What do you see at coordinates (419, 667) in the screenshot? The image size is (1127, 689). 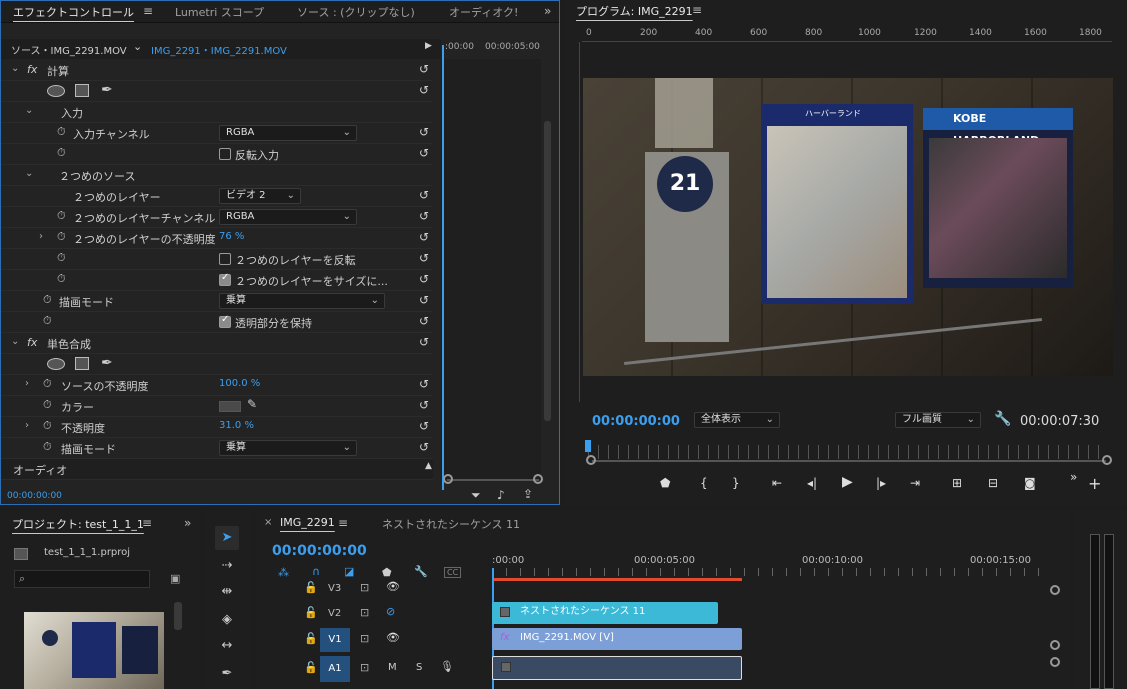 I see `solo-button: S` at bounding box center [419, 667].